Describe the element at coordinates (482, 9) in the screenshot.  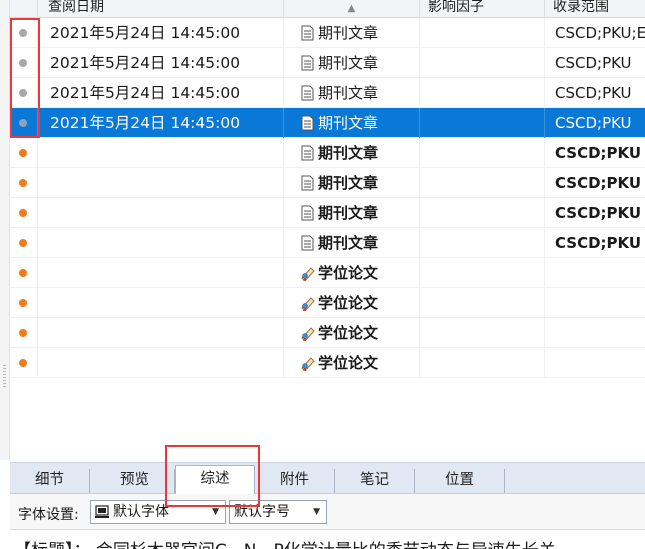
I see `header-impact-column: 影响因子` at that location.